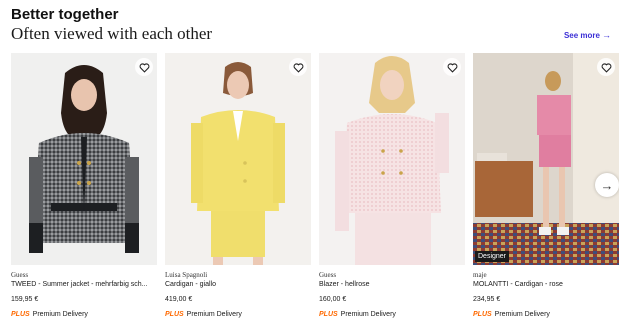 The height and width of the screenshot is (330, 619). What do you see at coordinates (392, 285) in the screenshot?
I see `product-name: Blazer - hellrose` at bounding box center [392, 285].